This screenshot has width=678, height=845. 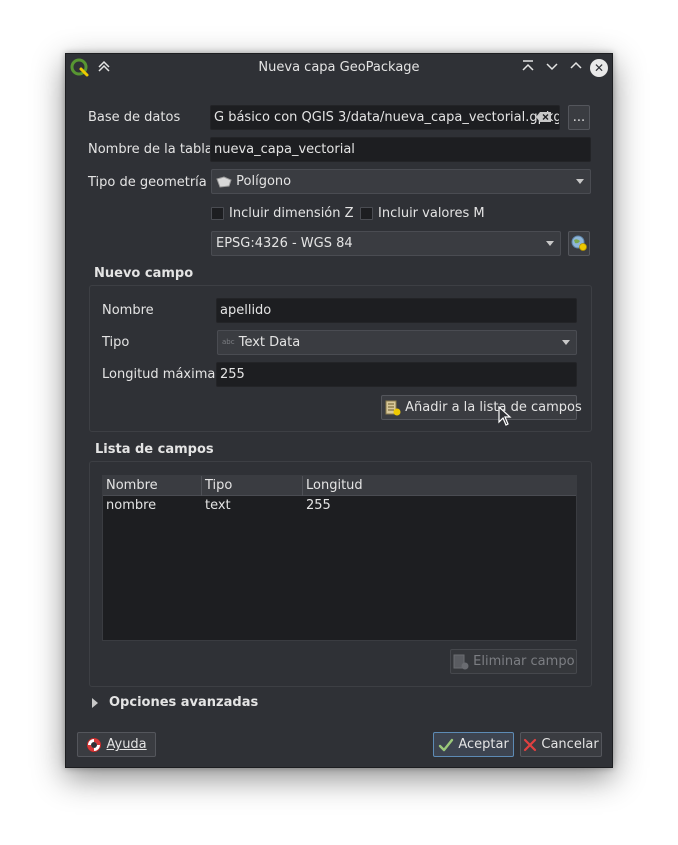 I want to click on cancel-button: Cancelar, so click(x=561, y=744).